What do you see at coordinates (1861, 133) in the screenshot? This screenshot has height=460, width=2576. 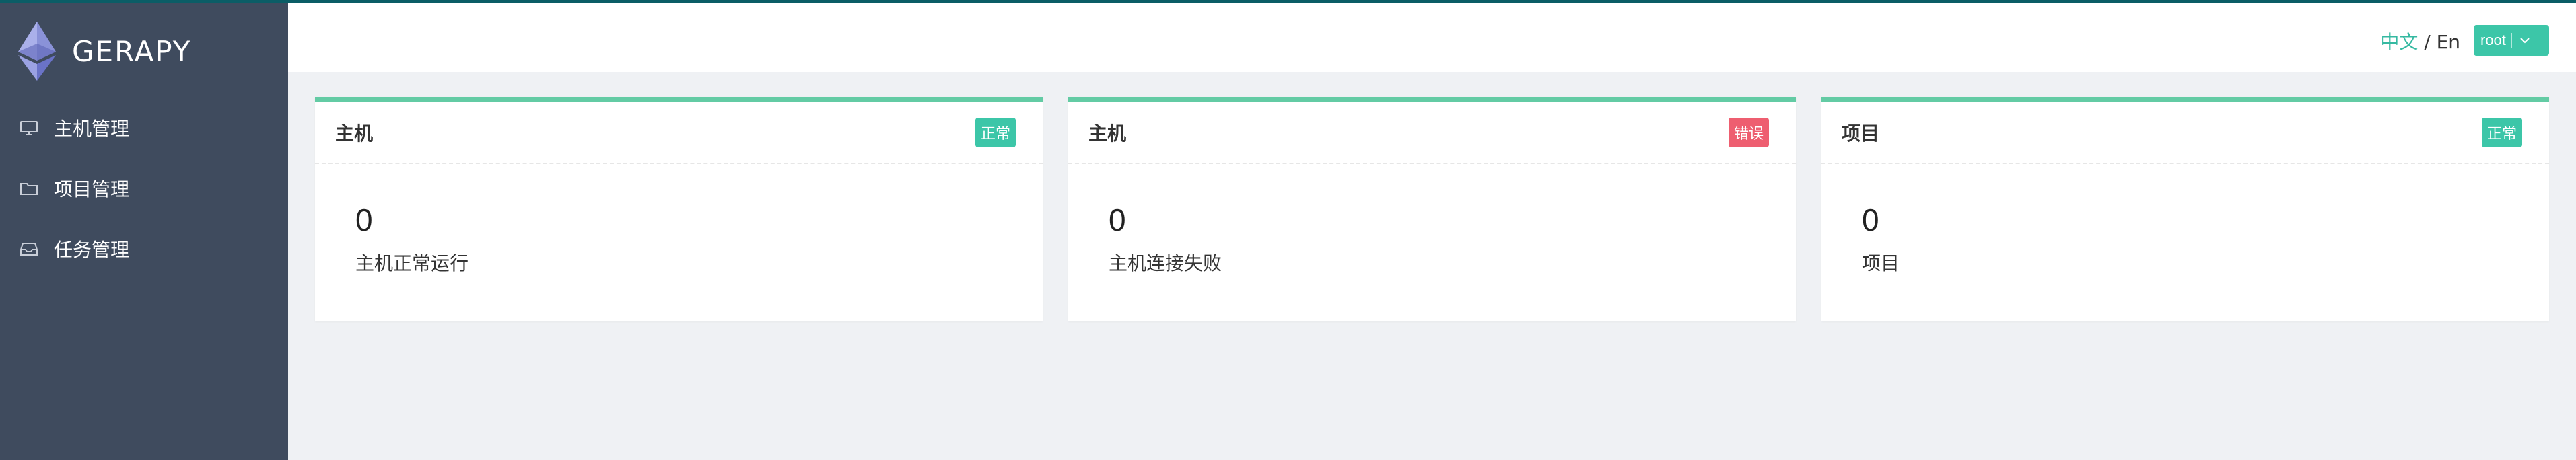 I see `card-title: 项目` at bounding box center [1861, 133].